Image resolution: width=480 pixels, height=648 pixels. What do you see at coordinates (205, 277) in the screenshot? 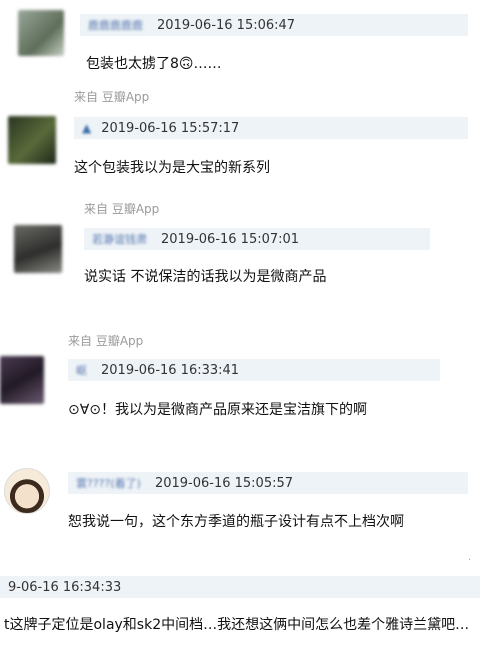
I see `comment-text: 说实话 不说保洁的话我以为是微商产品` at bounding box center [205, 277].